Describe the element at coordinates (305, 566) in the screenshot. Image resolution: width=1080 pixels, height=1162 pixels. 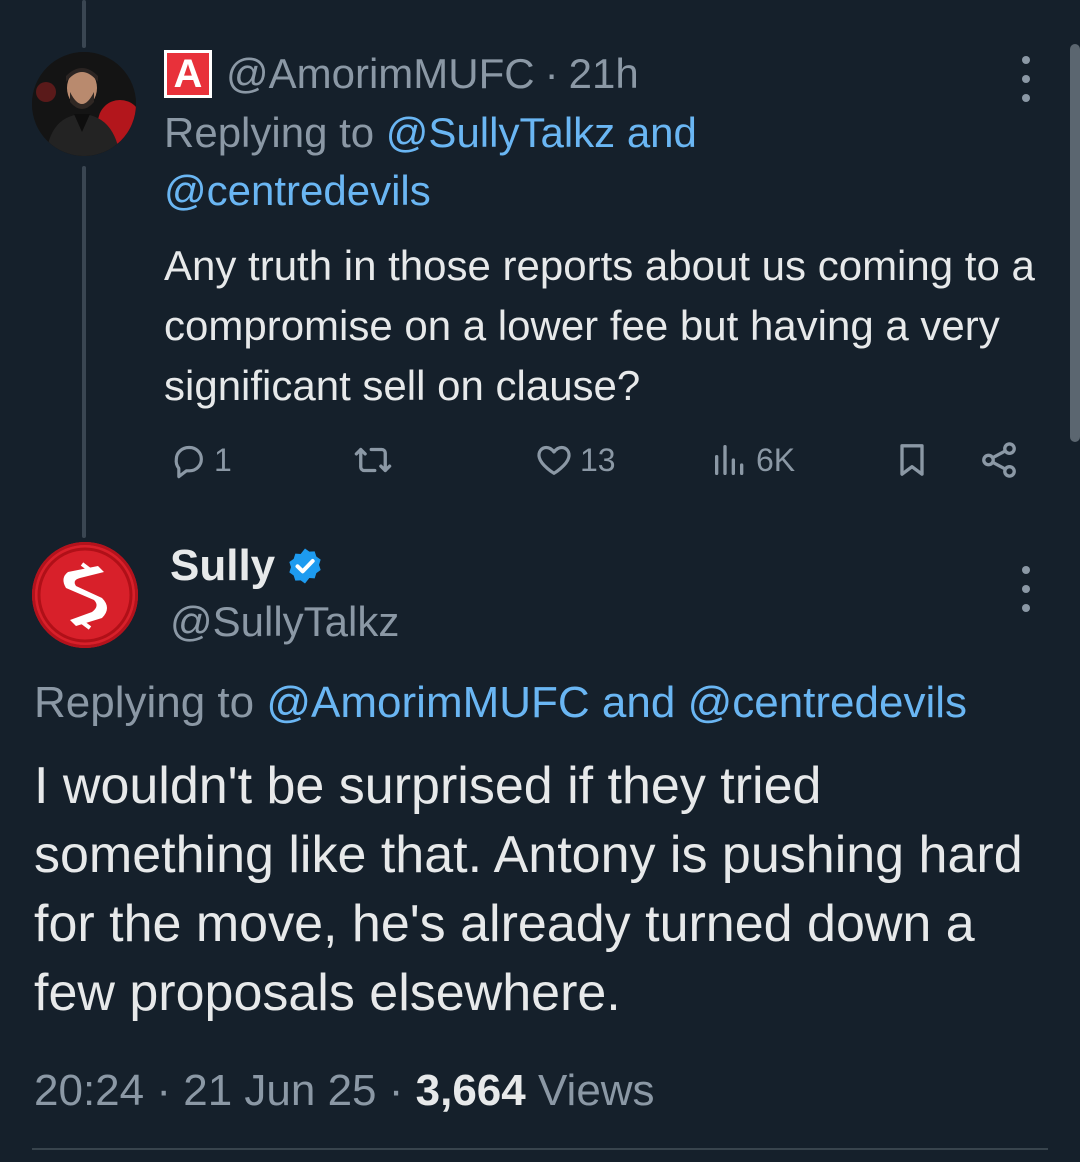
I see `verified-icon` at that location.